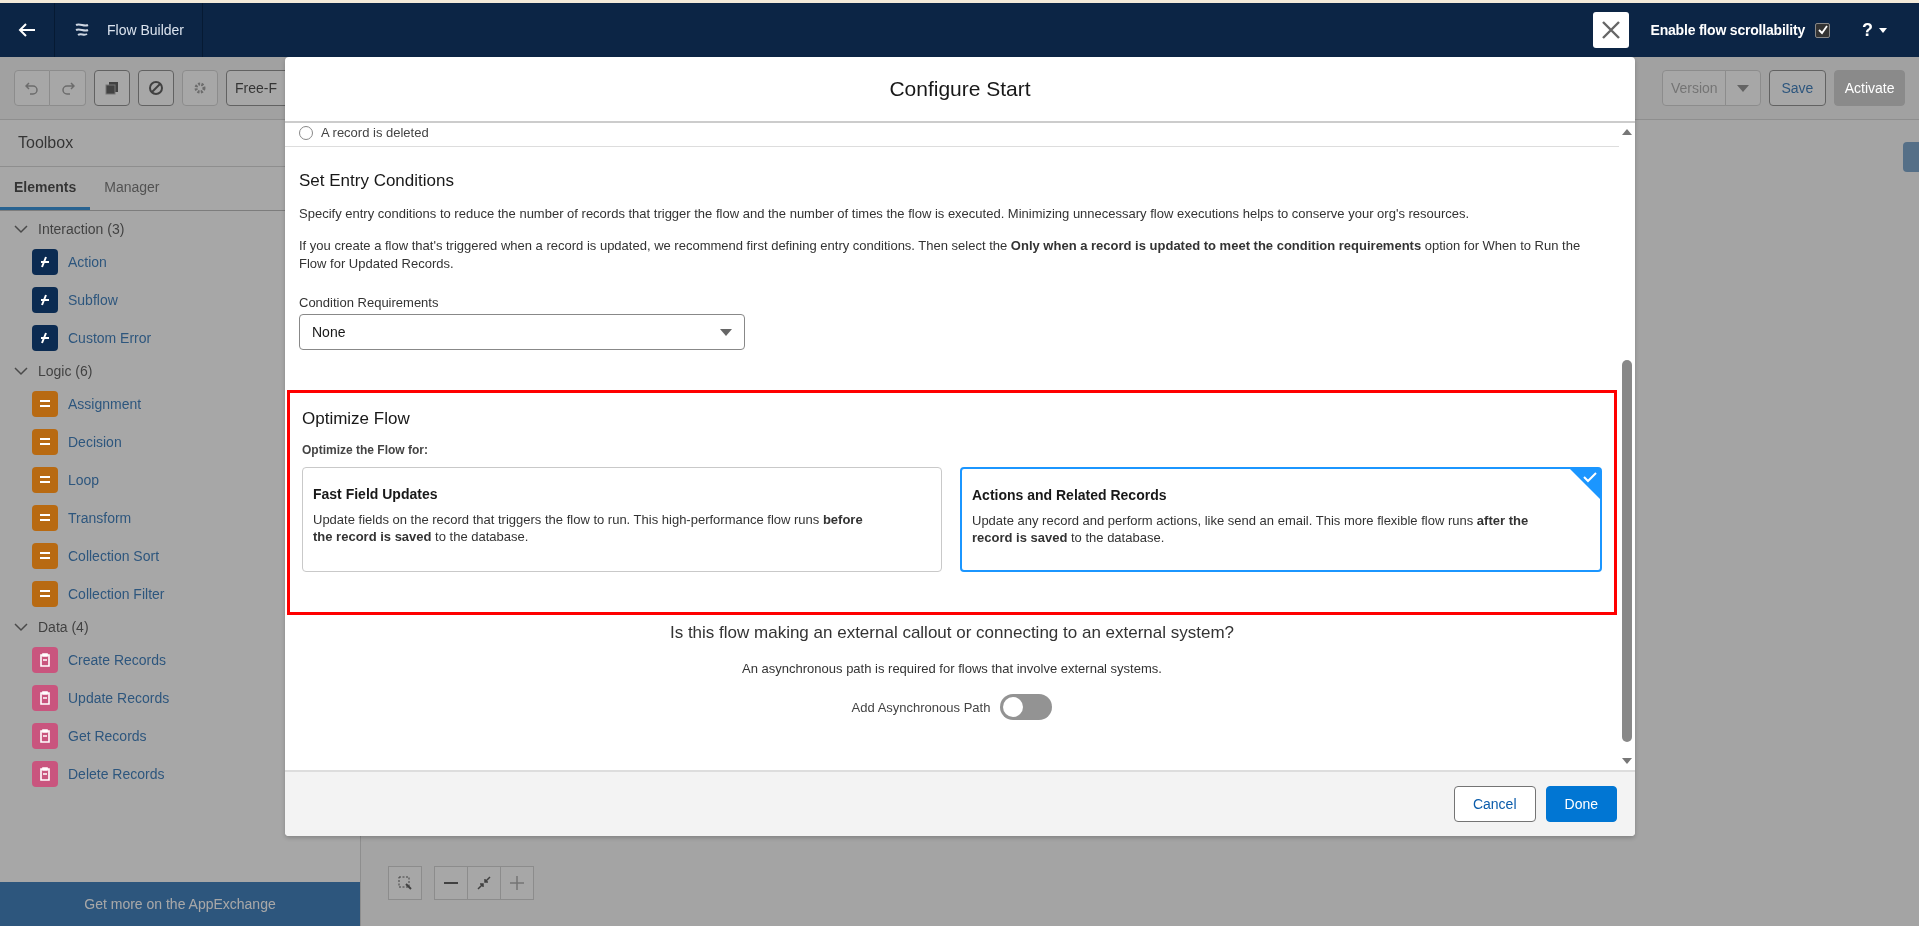 Image resolution: width=1919 pixels, height=926 pixels. Describe the element at coordinates (921, 707) in the screenshot. I see `toggle-label: Add Asynchronous Path` at that location.